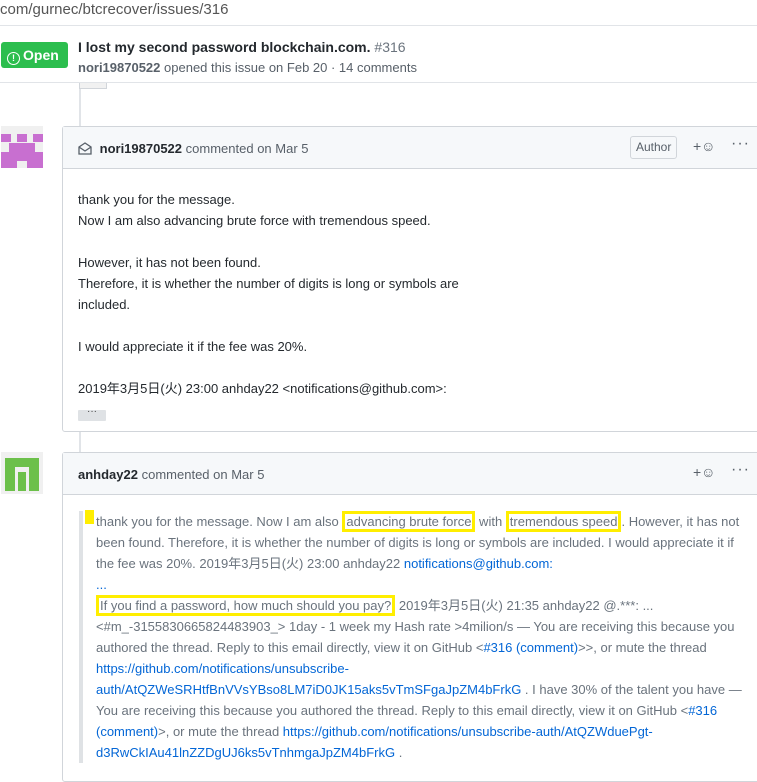 This screenshot has width=757, height=782. What do you see at coordinates (642, 647) in the screenshot?
I see `quote-text: >>, or mute the thread` at bounding box center [642, 647].